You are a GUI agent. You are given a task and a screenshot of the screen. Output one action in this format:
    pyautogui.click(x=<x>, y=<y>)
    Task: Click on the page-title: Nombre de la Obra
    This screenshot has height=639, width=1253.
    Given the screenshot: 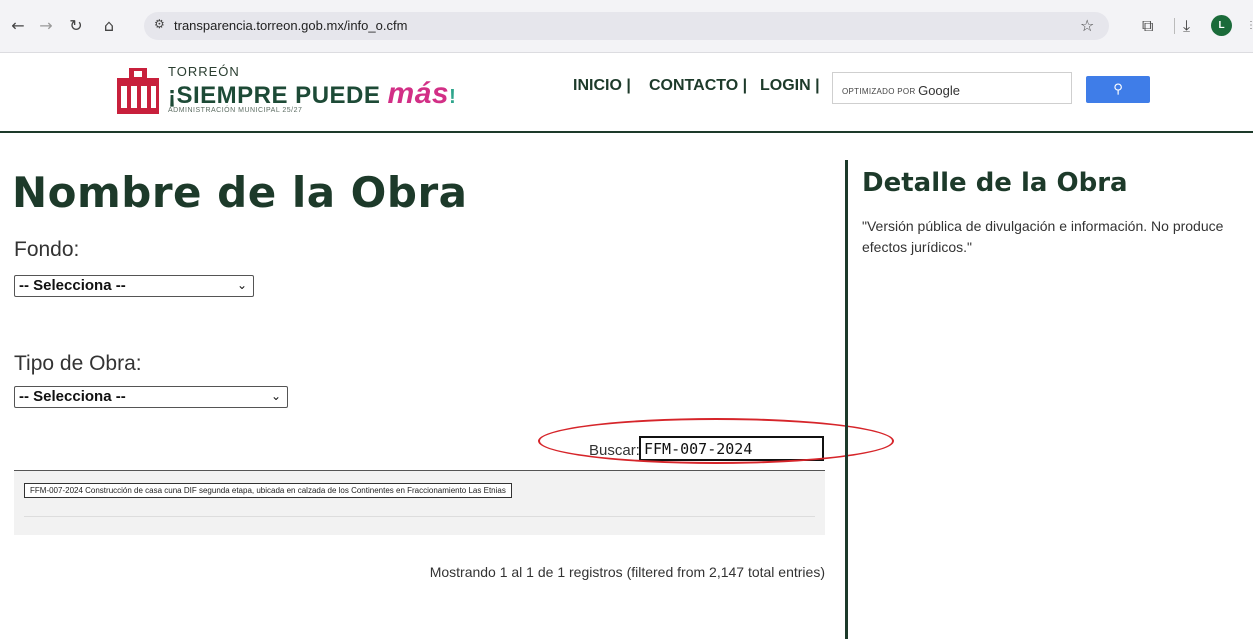 What is the action you would take?
    pyautogui.click(x=240, y=192)
    